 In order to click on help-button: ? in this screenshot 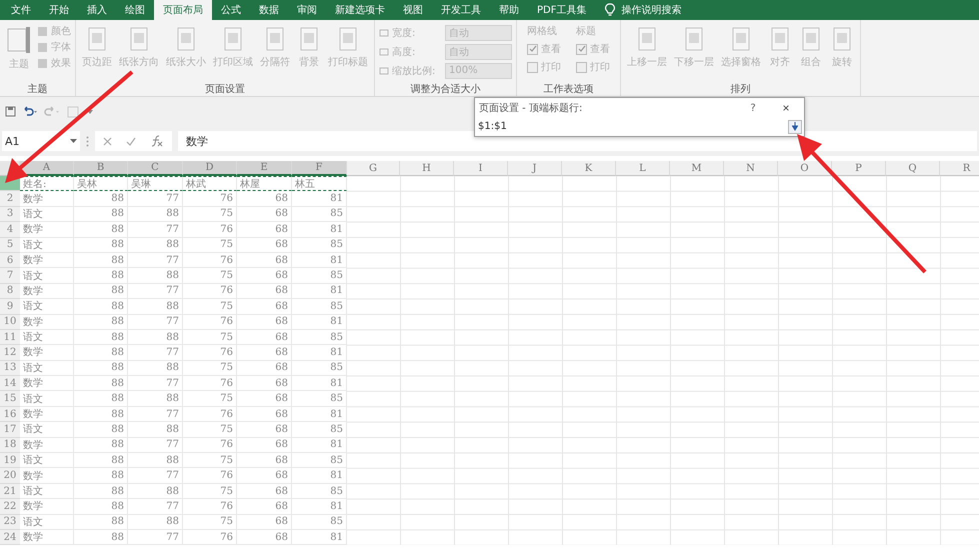, I will do `click(753, 108)`.